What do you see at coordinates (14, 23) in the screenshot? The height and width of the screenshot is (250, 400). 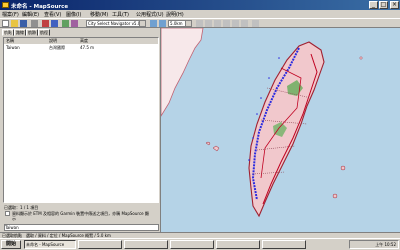 I see `open-icon` at bounding box center [14, 23].